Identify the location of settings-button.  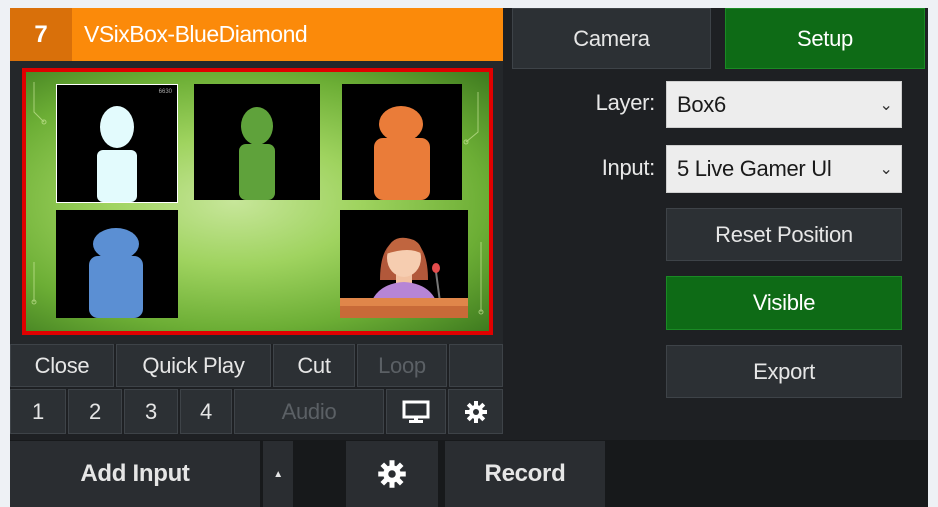
(392, 474).